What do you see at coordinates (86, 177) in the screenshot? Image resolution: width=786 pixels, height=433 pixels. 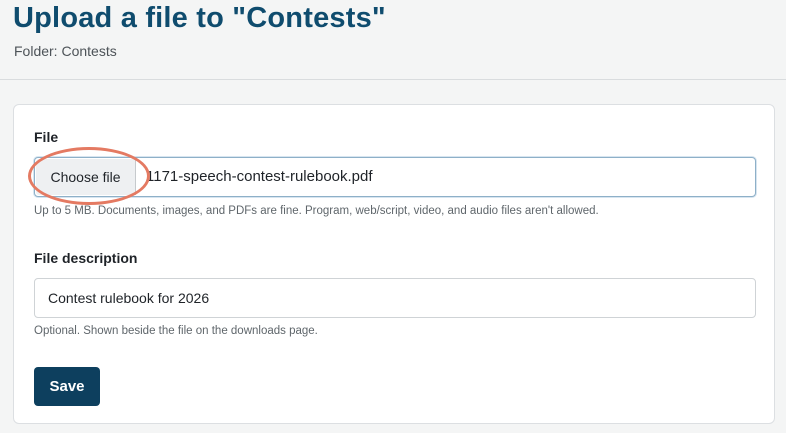 I see `choose-file-button: Choose file` at bounding box center [86, 177].